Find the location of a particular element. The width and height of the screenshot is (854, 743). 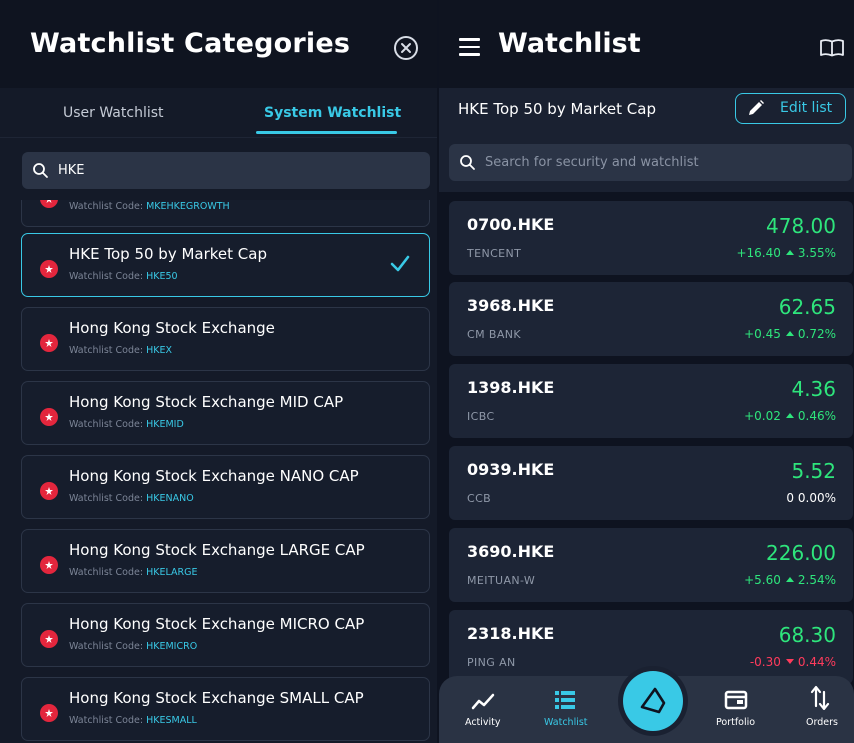

change-percent: 3.55% is located at coordinates (816, 253).